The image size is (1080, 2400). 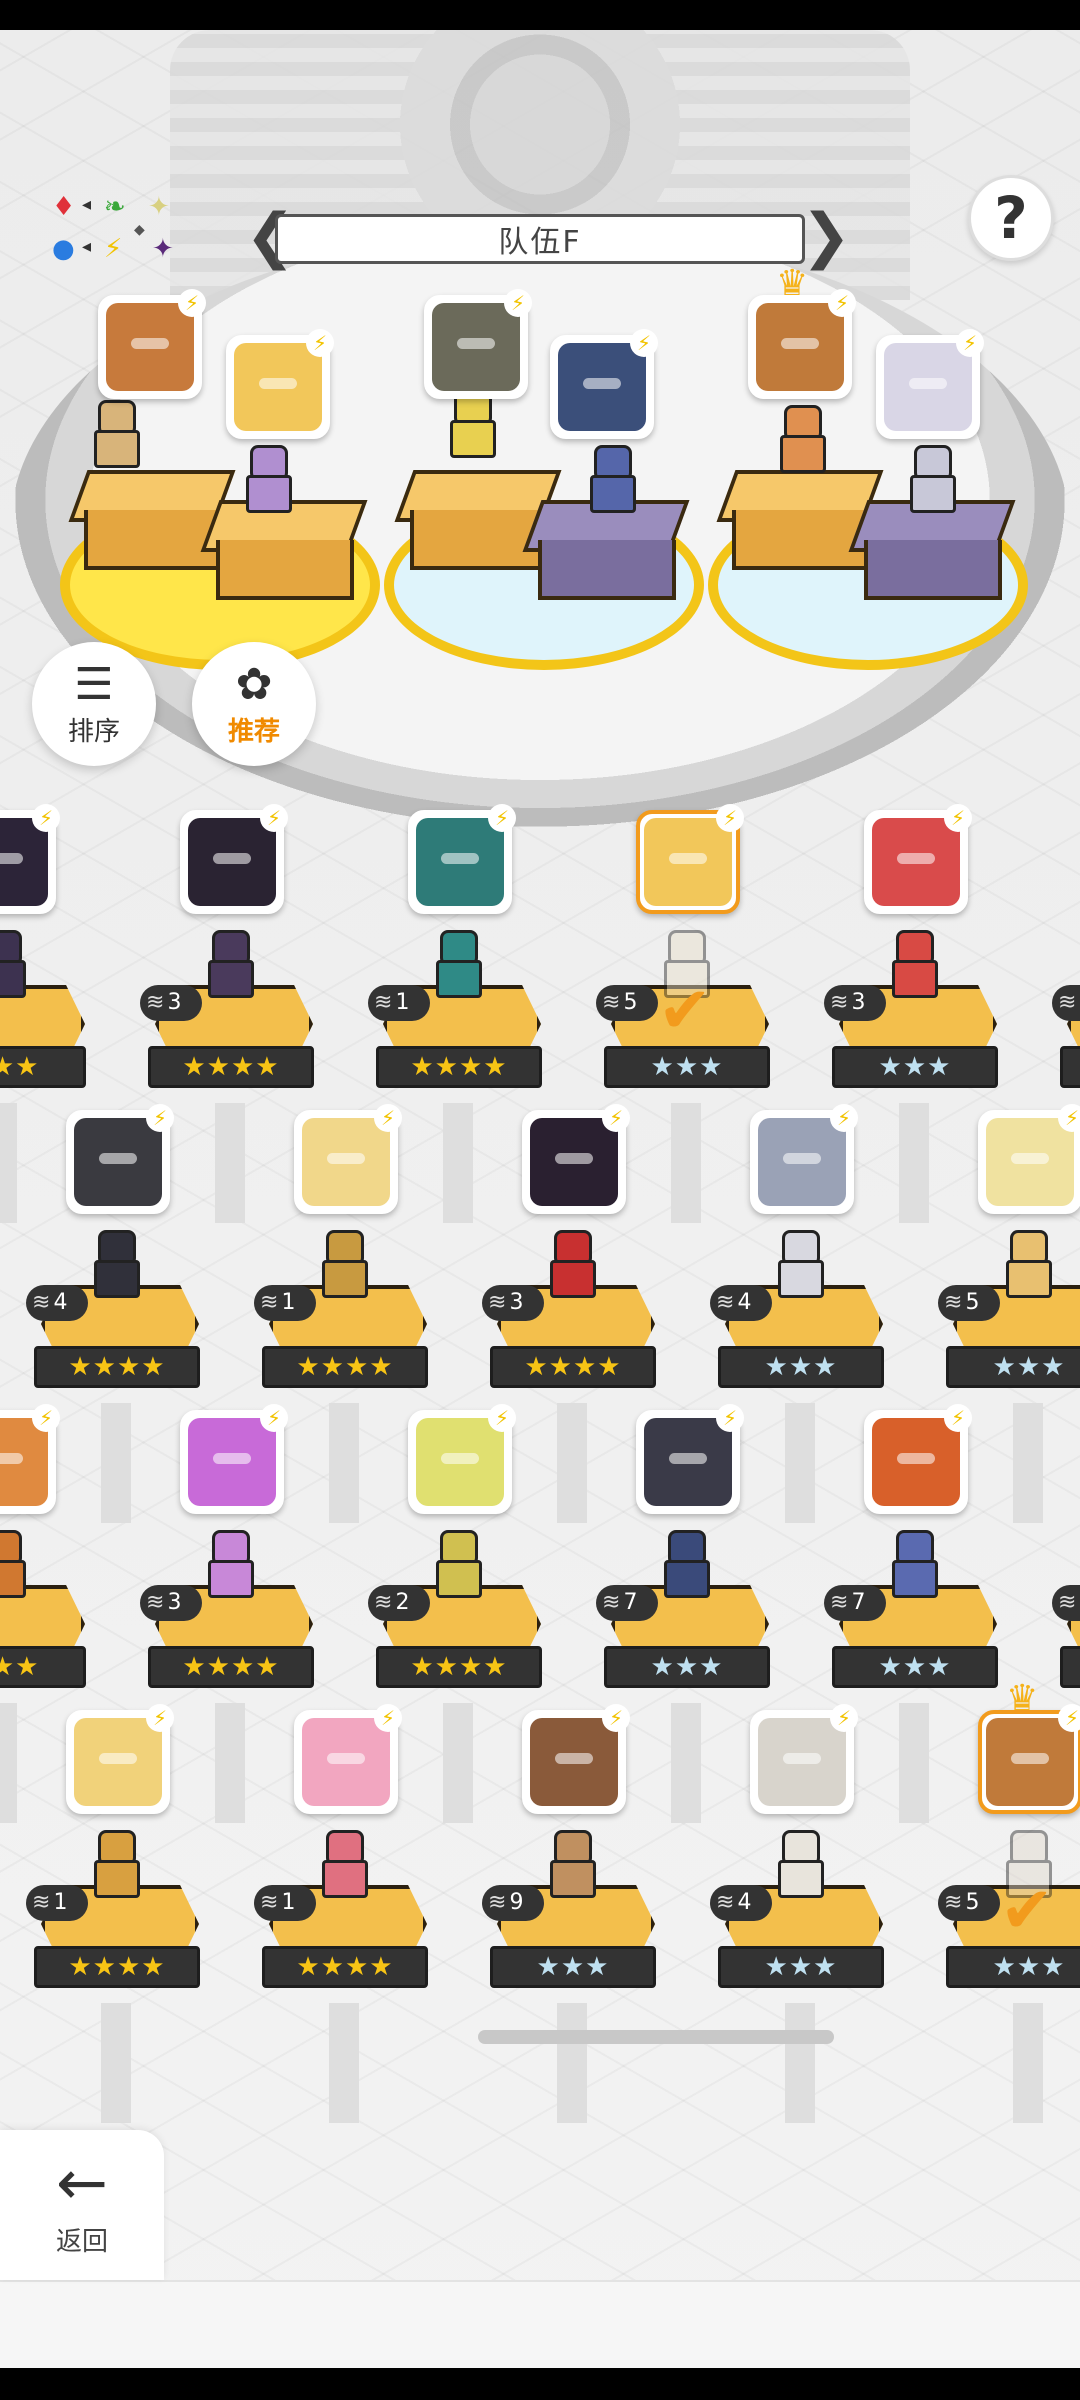 I want to click on recommend-button: ✿ 推荐, so click(x=254, y=704).